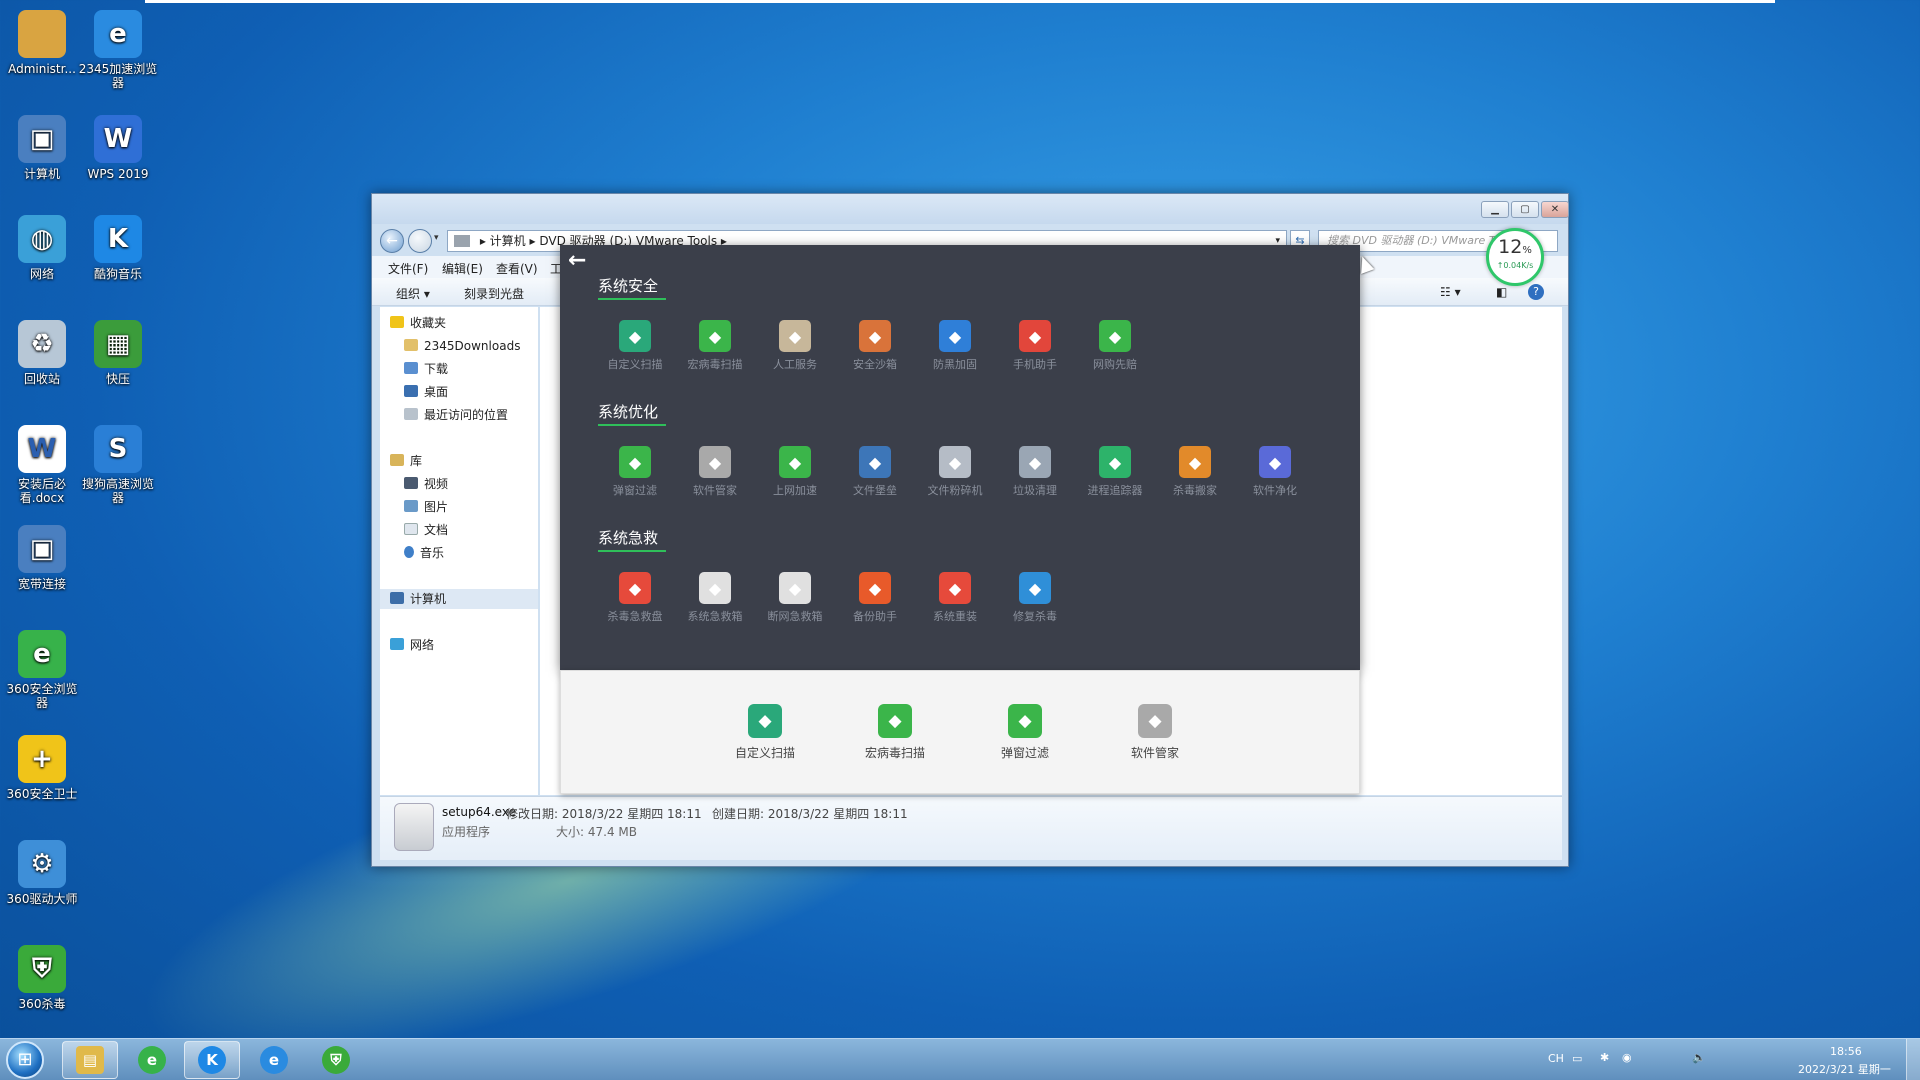 The image size is (1920, 1080). I want to click on tool-software-purify: ◆ 软件净化, so click(1275, 472).